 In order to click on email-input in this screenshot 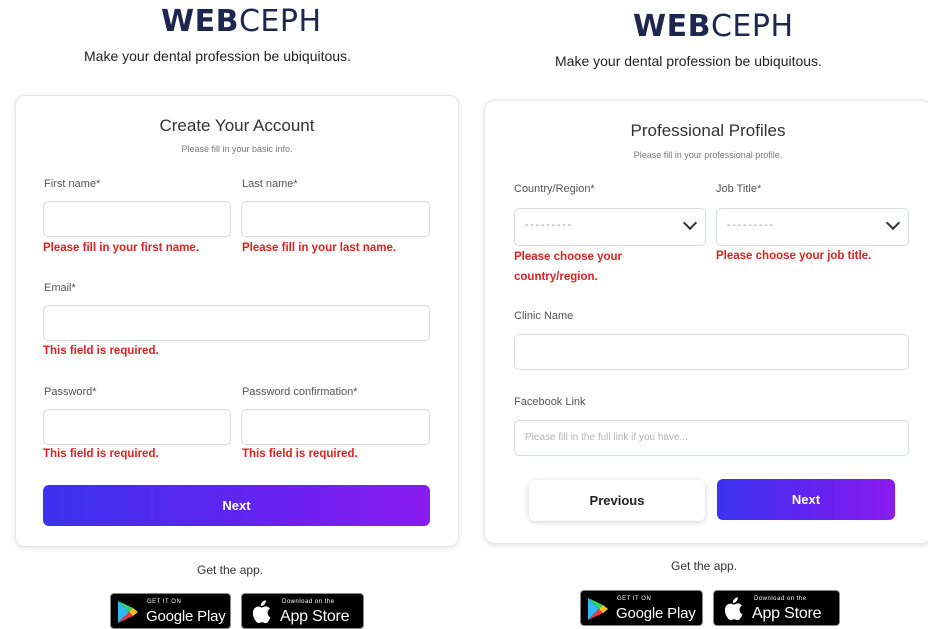, I will do `click(236, 323)`.